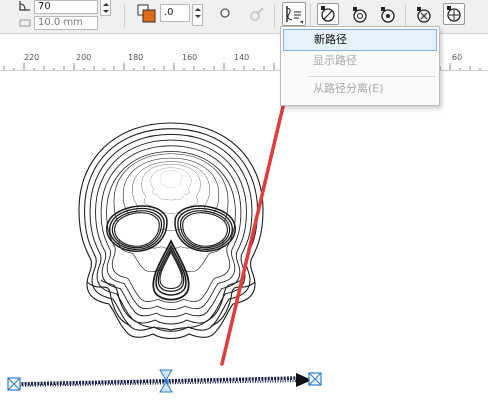  I want to click on transparency-icon, so click(147, 14).